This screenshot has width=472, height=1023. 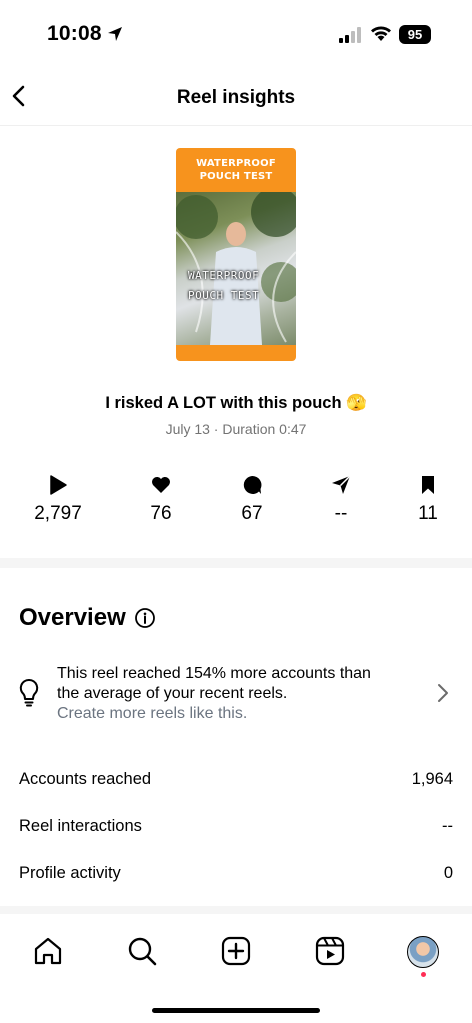 I want to click on tab-create, so click(x=236, y=951).